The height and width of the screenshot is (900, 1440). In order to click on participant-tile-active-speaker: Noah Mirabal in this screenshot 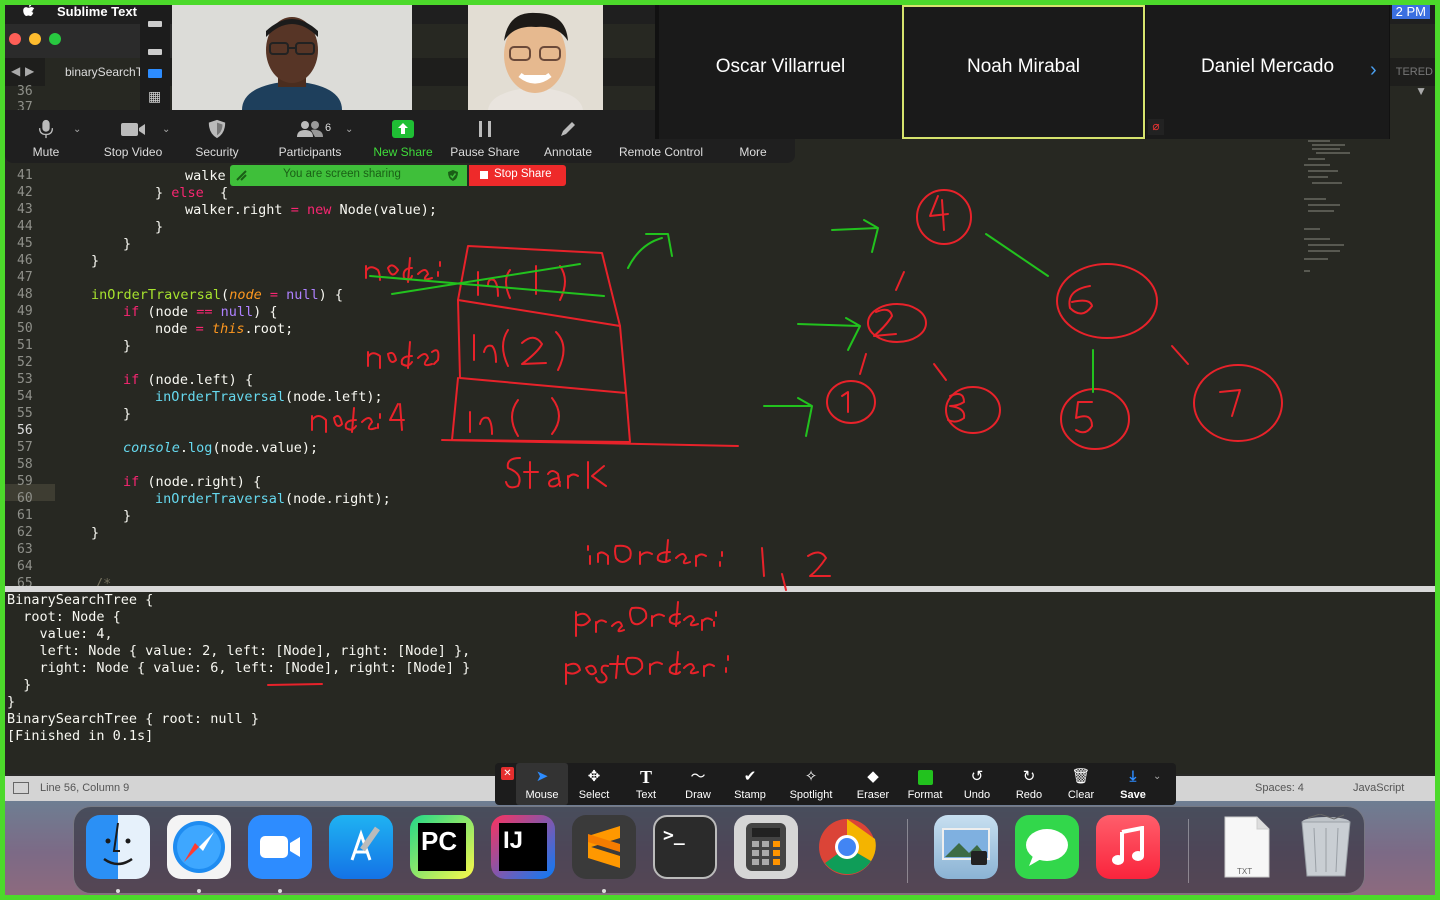, I will do `click(1023, 72)`.